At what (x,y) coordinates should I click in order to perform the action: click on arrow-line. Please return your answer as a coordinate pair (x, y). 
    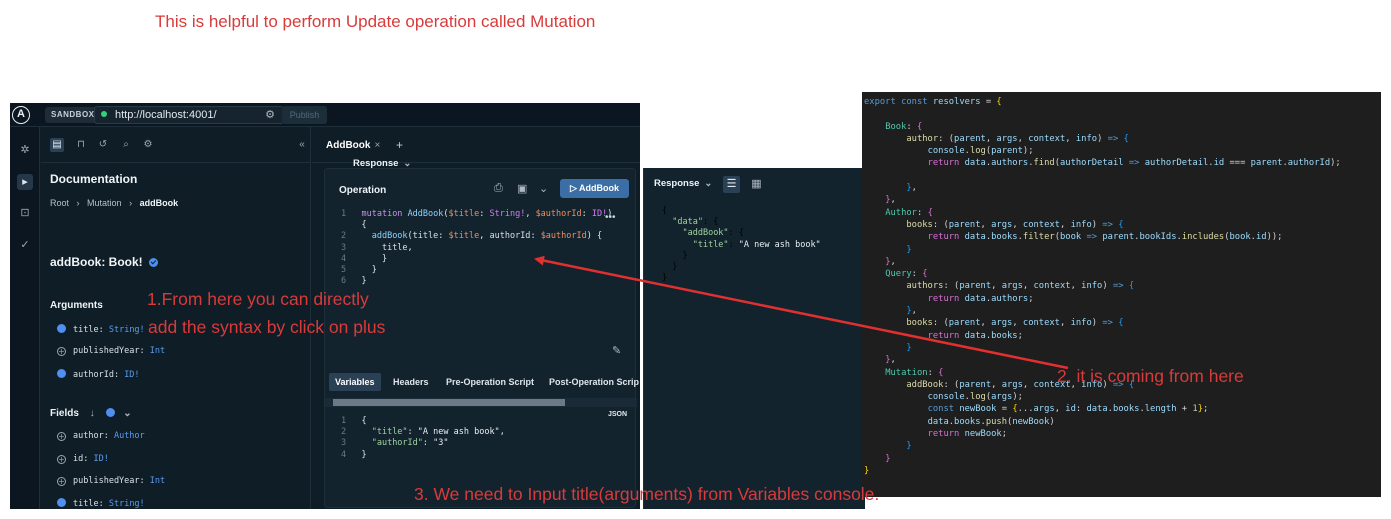
    Looking at the image, I should click on (801, 312).